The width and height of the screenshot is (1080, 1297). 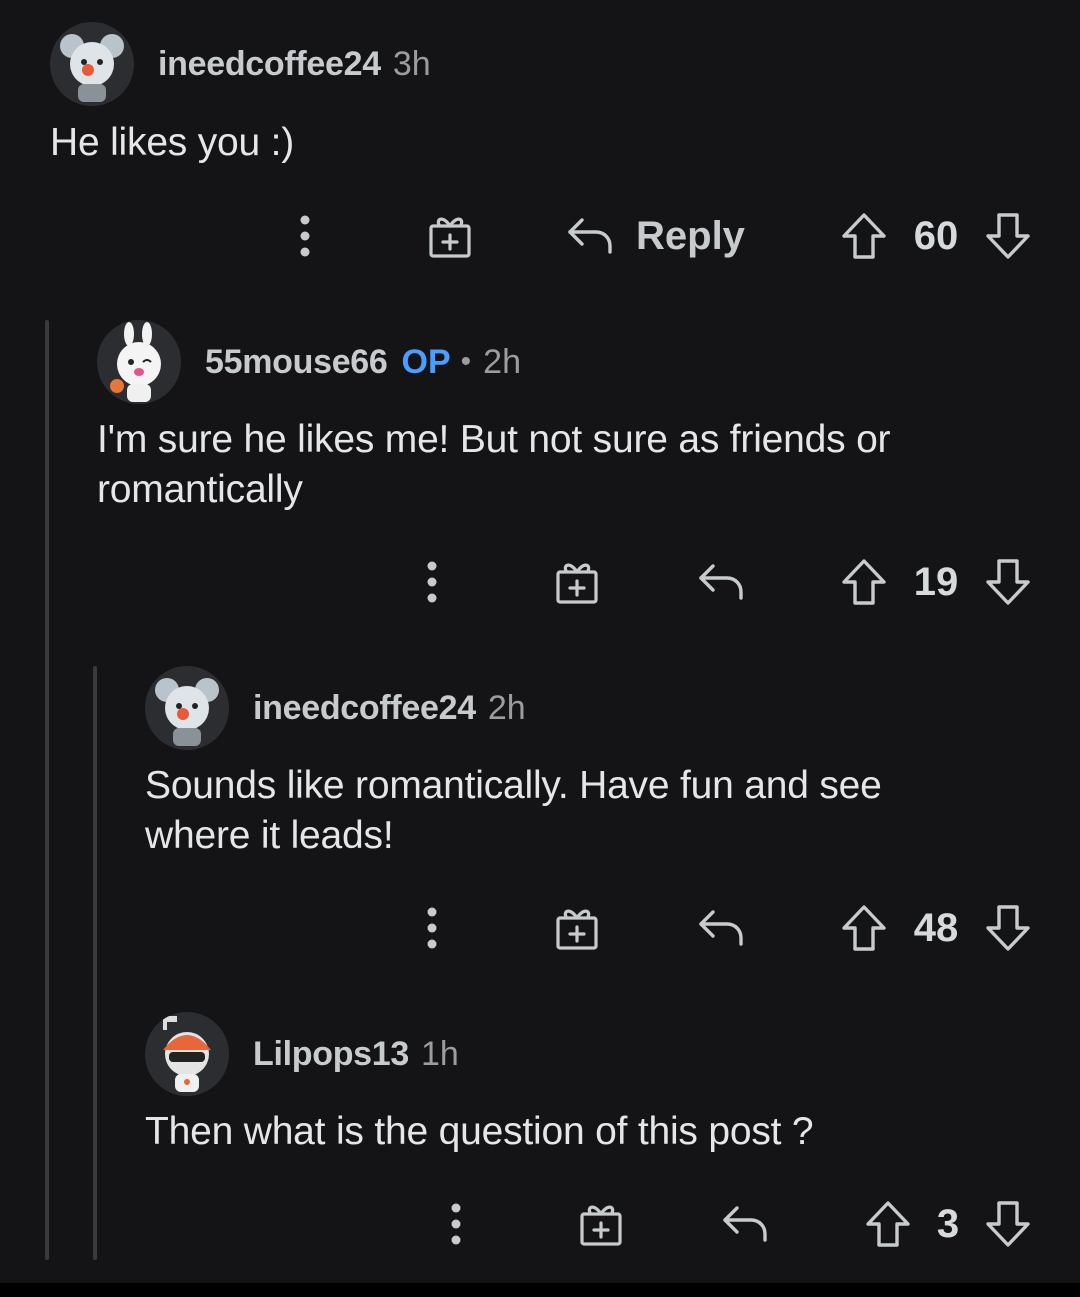 I want to click on bunny-avatar-icon, so click(x=139, y=362).